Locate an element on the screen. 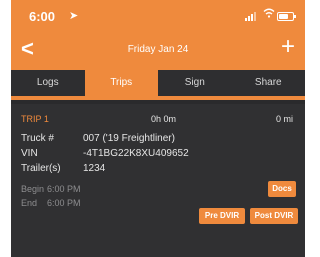 The image size is (320, 257). status-bar: 6:00 ➤ is located at coordinates (158, 15).